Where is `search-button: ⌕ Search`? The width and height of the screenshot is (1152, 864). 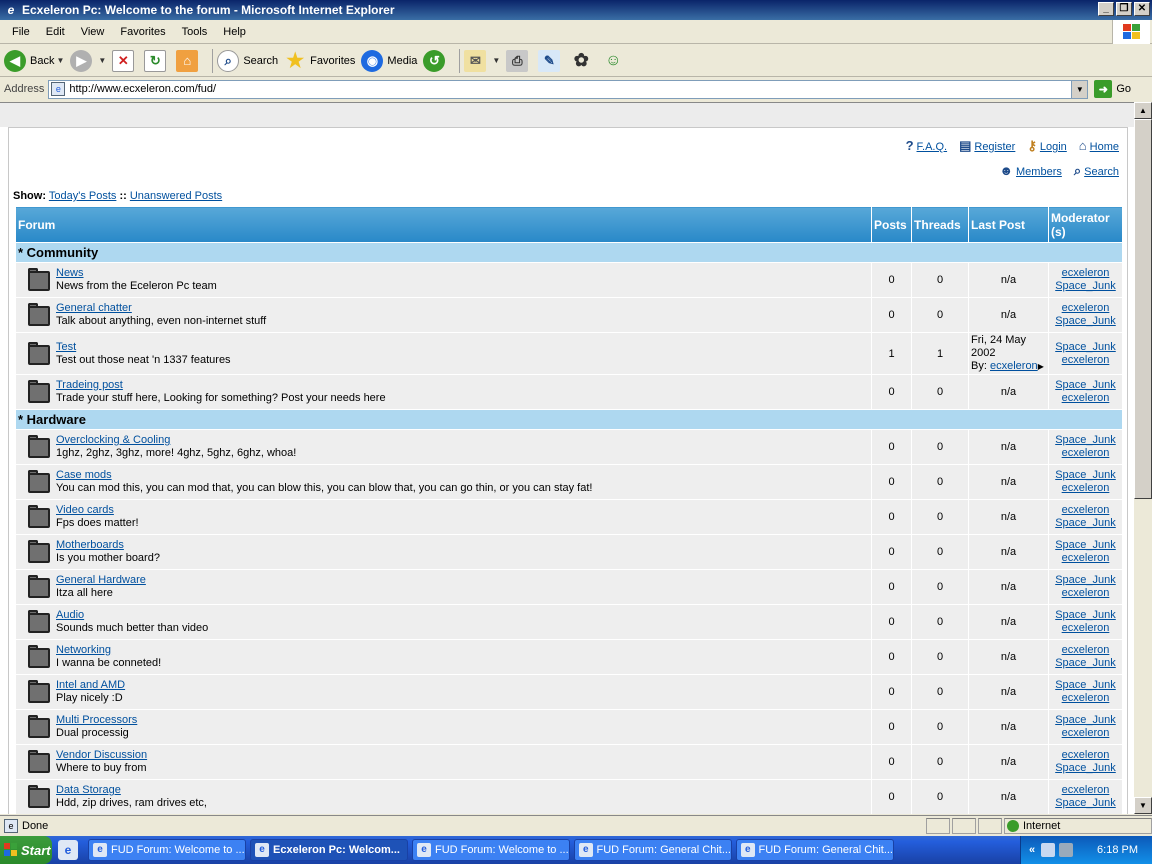
search-button: ⌕ Search is located at coordinates (247, 60).